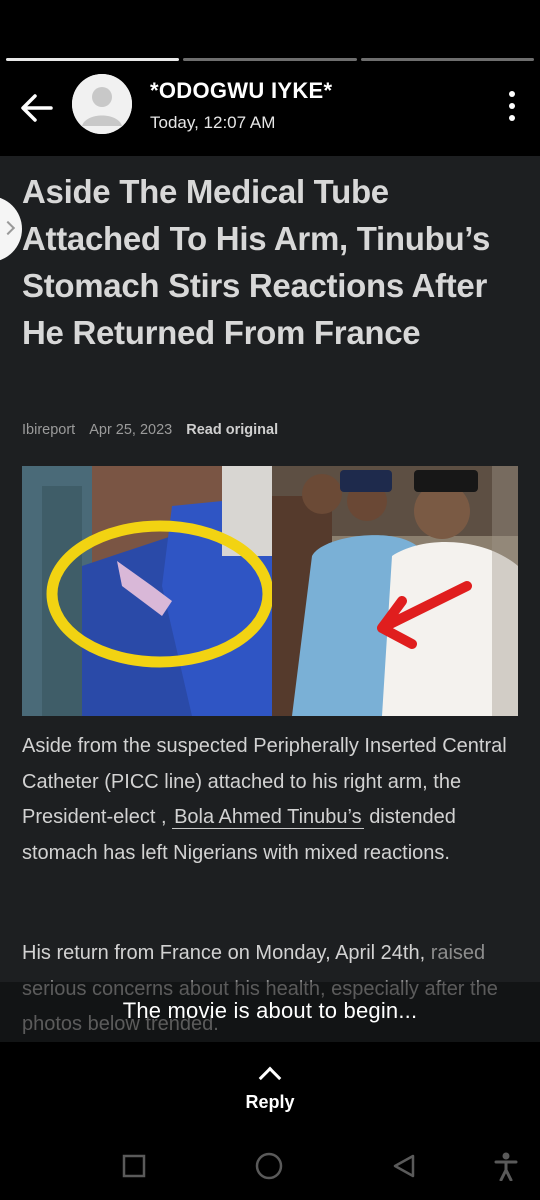 This screenshot has height=1200, width=540. Describe the element at coordinates (93, 59) in the screenshot. I see `progress-segment-active` at that location.